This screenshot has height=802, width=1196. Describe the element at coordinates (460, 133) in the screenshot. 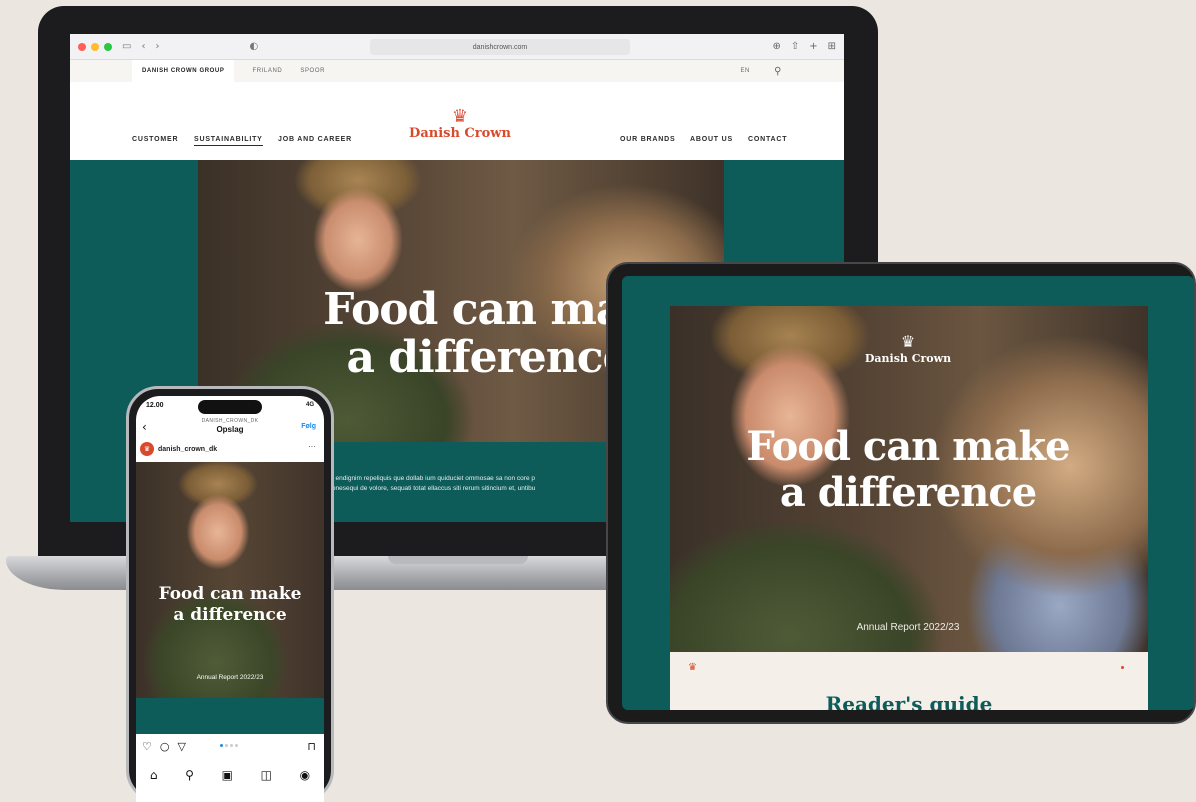

I see `brand-name: Danish Crown` at that location.